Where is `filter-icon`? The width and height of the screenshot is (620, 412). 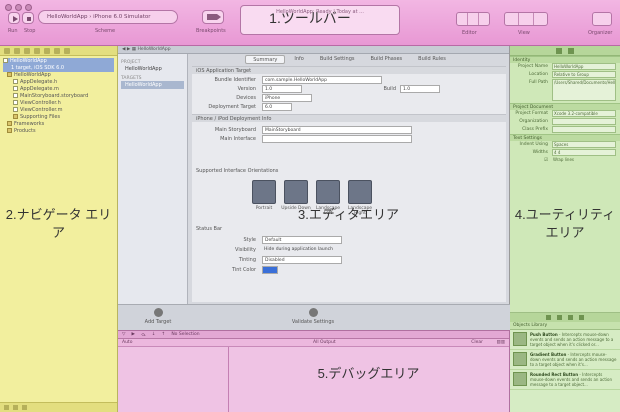 filter-icon is located at coordinates (15, 407).